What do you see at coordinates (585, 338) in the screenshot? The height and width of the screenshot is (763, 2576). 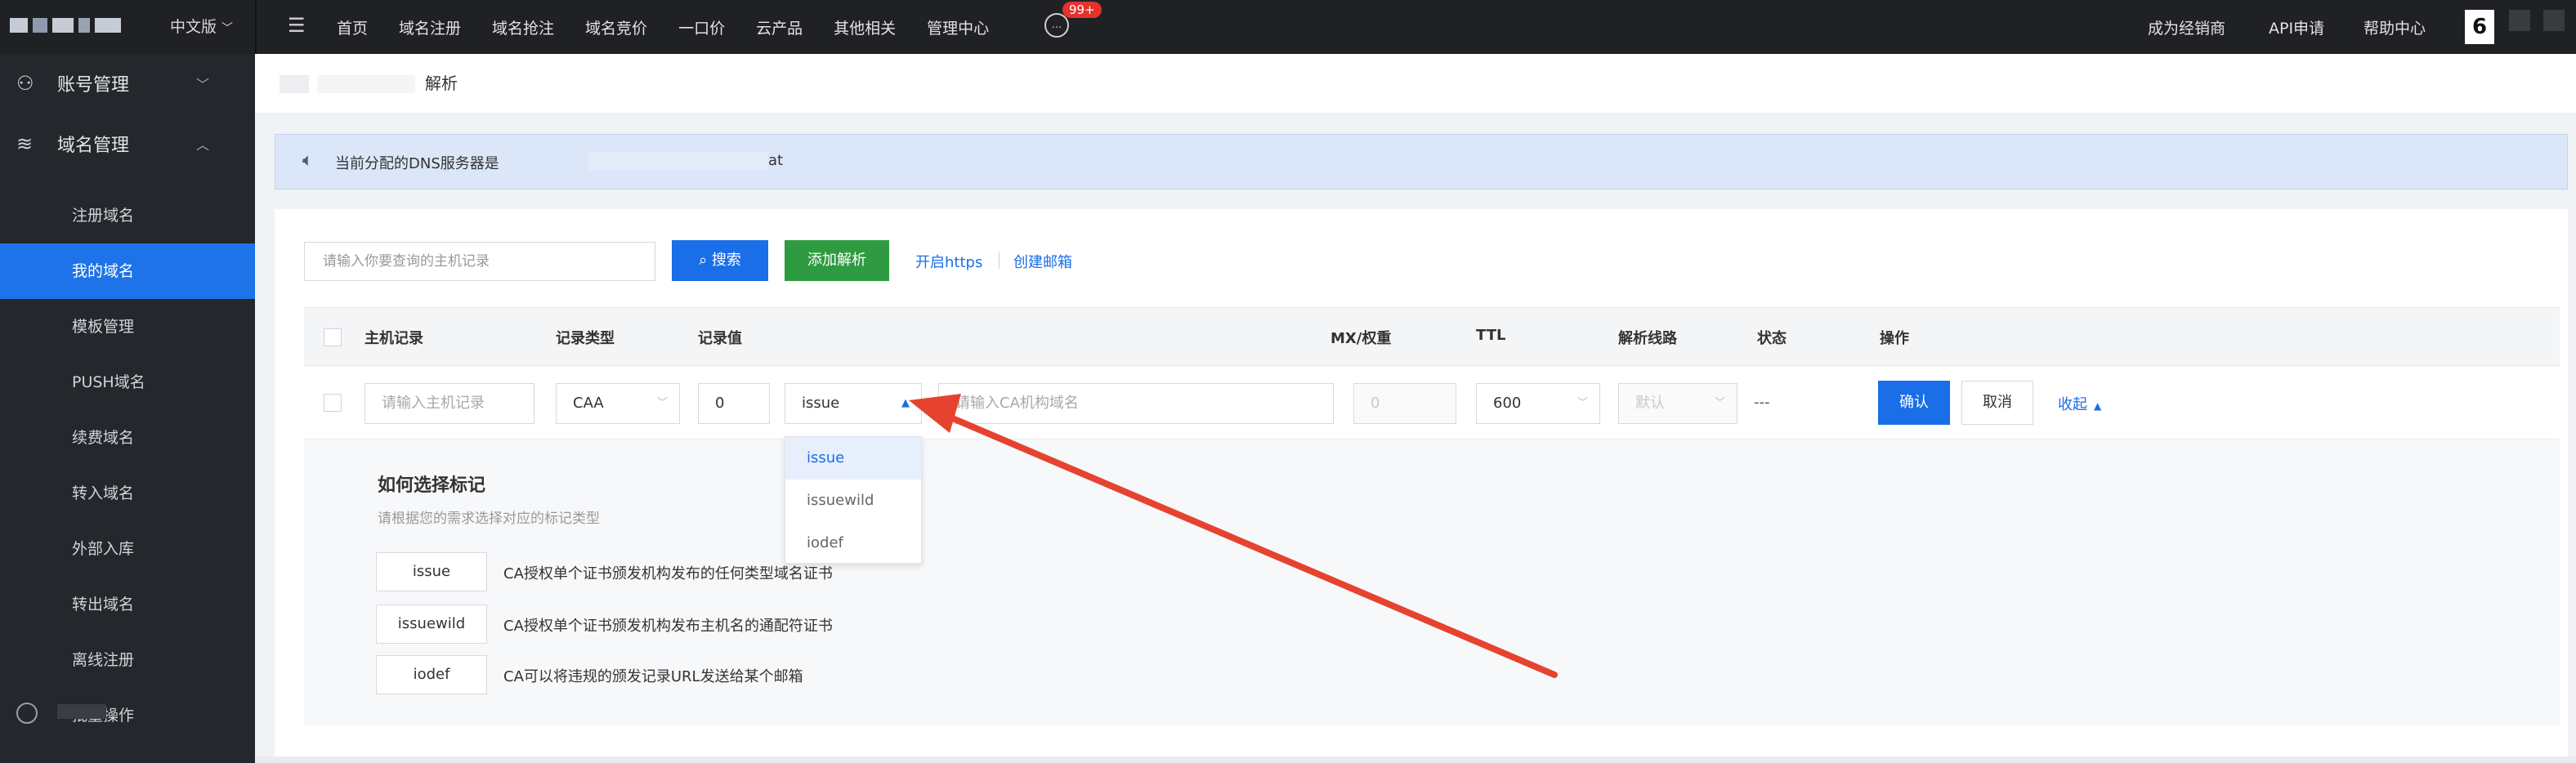 I see `col-type: 记录类型` at bounding box center [585, 338].